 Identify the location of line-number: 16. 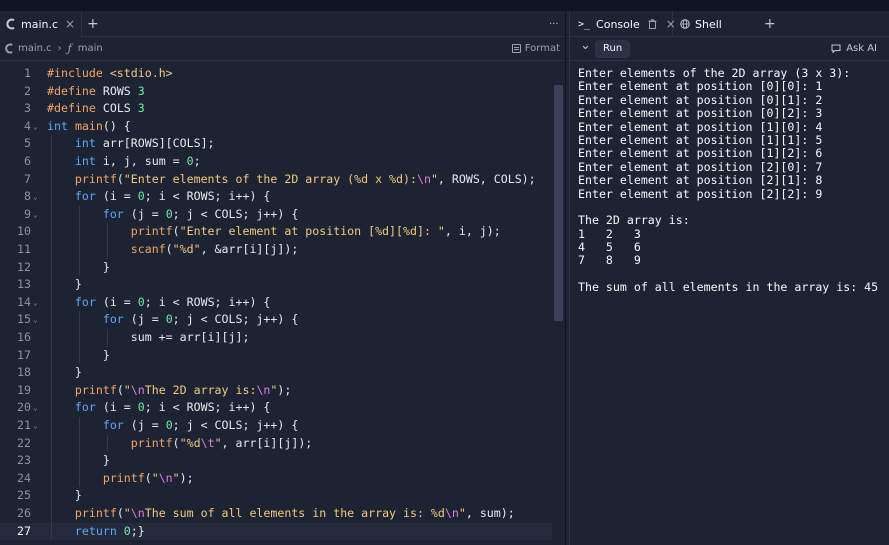
(24, 337).